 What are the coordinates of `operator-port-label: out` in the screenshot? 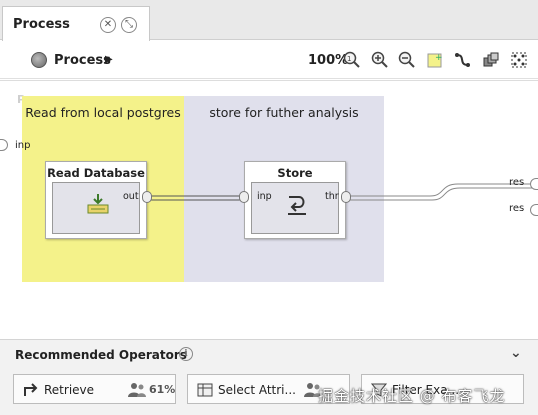 It's located at (131, 196).